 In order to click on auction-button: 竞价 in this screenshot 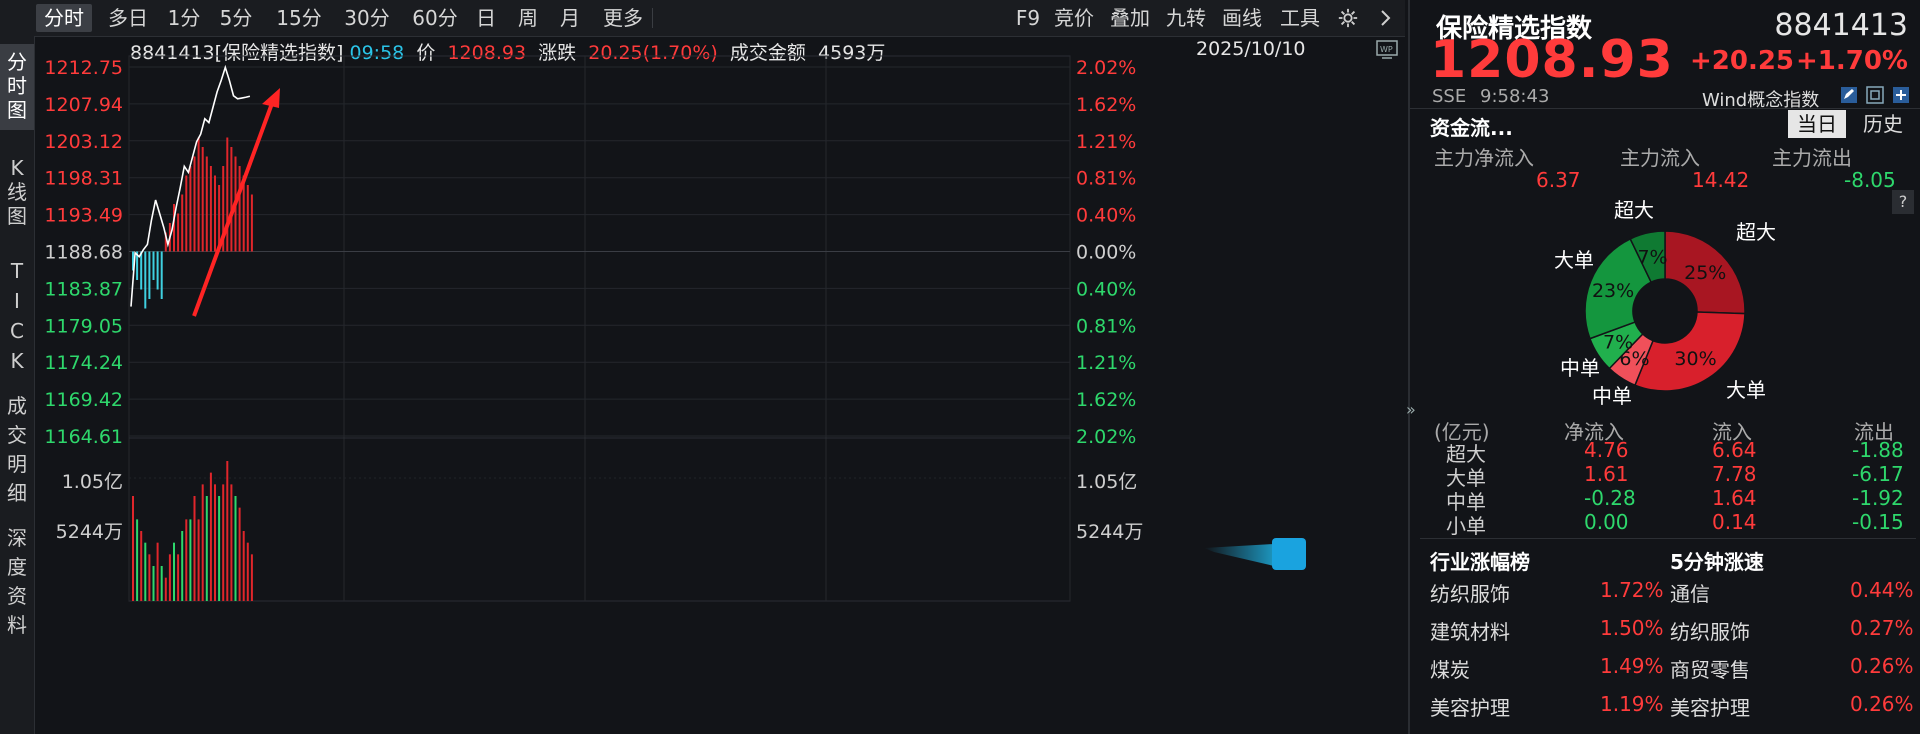, I will do `click(1074, 18)`.